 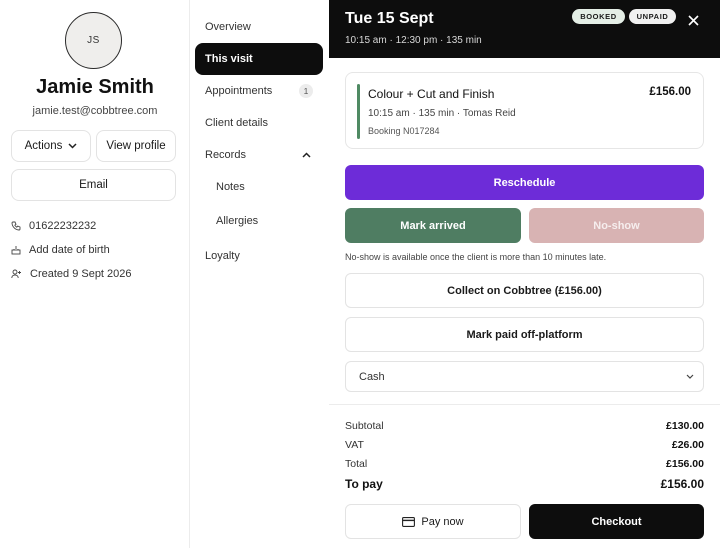 What do you see at coordinates (682, 484) in the screenshot?
I see `to-pay-value: £156.00` at bounding box center [682, 484].